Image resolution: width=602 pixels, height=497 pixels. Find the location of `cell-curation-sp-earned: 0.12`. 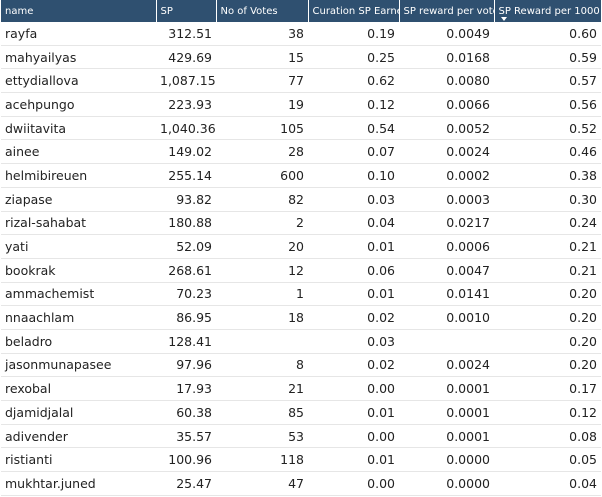

cell-curation-sp-earned: 0.12 is located at coordinates (353, 104).